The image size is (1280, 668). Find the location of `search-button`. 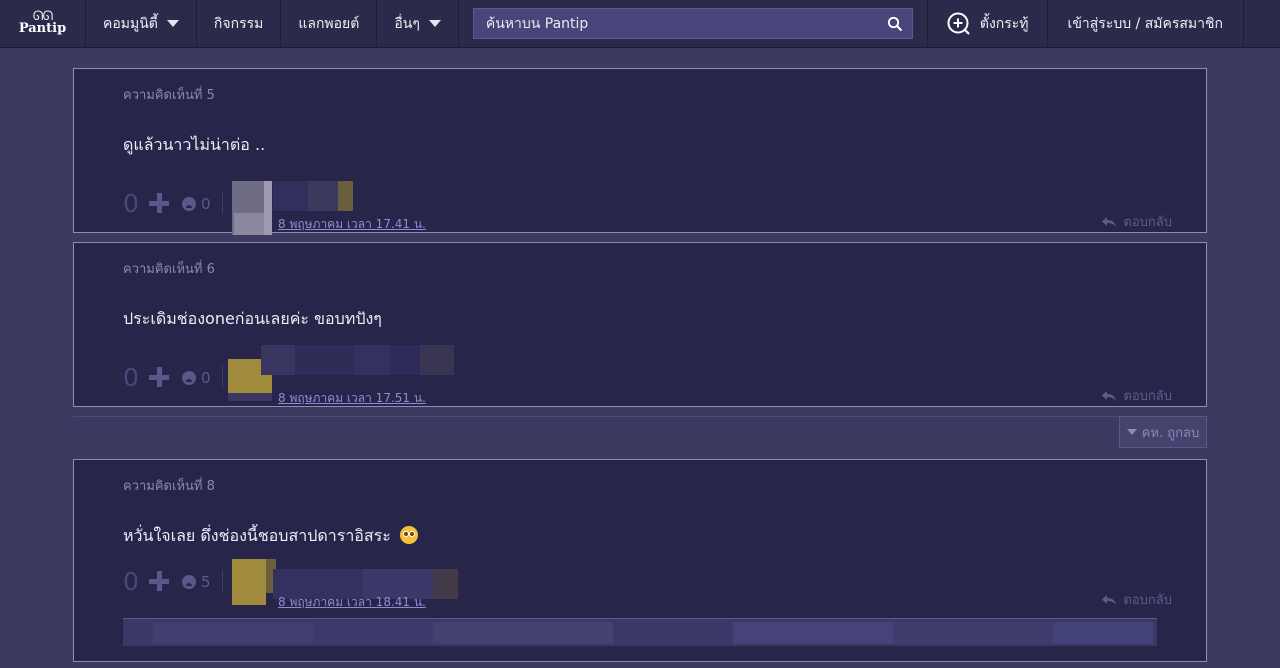

search-button is located at coordinates (895, 23).